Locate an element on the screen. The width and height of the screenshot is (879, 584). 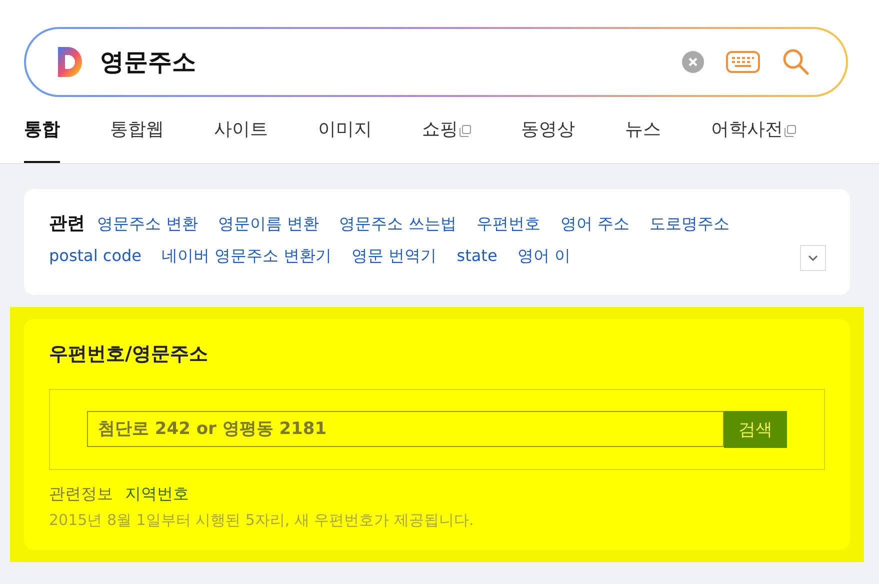
chevron-icon is located at coordinates (813, 258).